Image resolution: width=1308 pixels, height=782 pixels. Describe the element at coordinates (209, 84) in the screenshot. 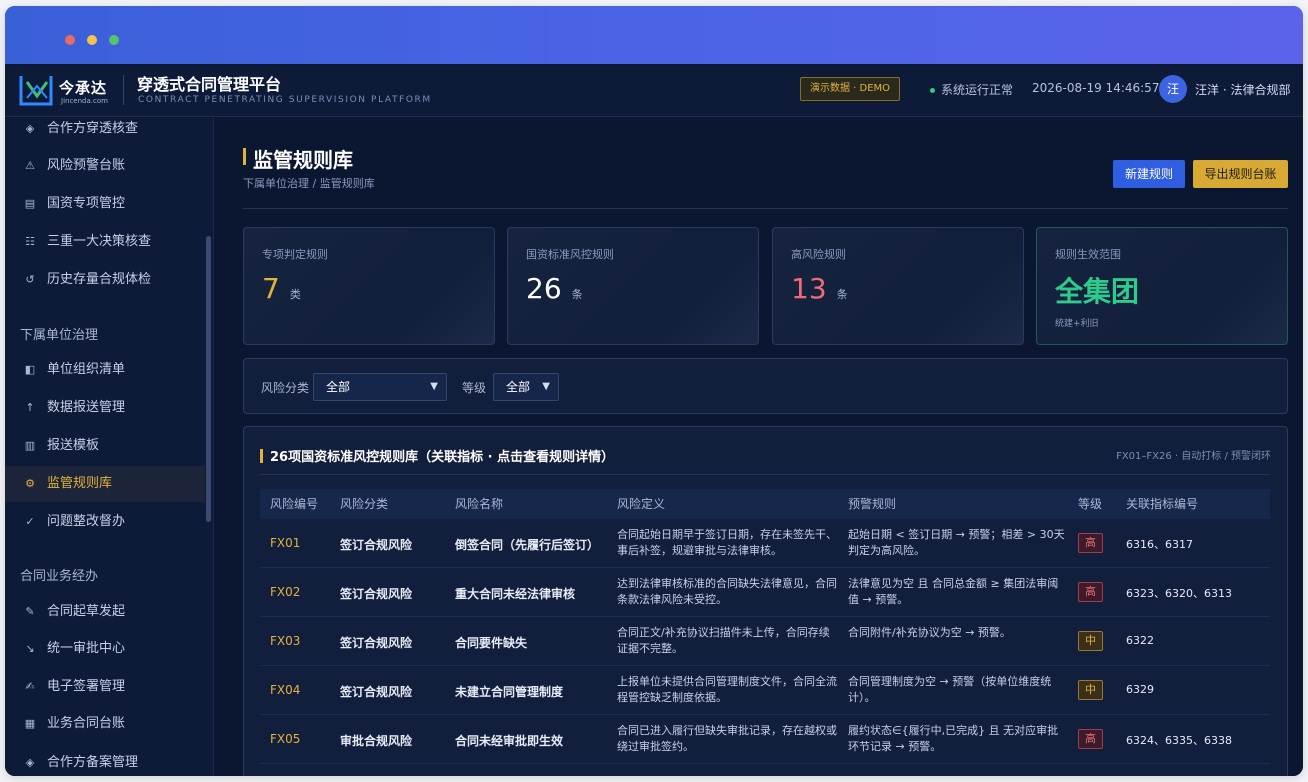

I see `app-title: 穿透式合同管理平台` at that location.